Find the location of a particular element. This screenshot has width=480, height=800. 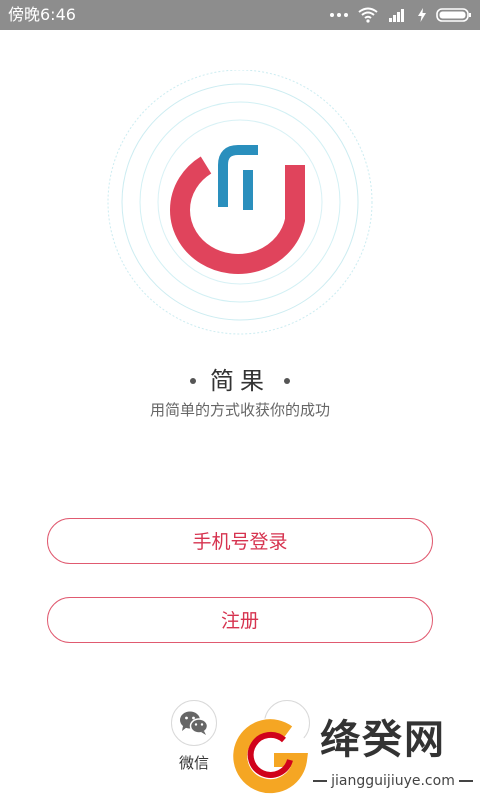

app-title-row: 简果 is located at coordinates (240, 381).